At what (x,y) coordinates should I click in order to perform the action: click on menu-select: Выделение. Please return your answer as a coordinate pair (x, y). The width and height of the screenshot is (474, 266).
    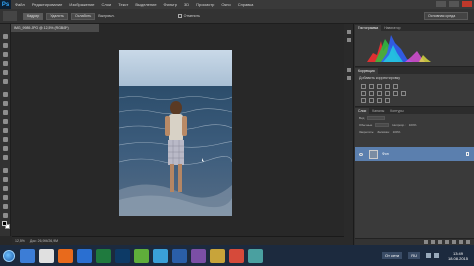
    Looking at the image, I should click on (145, 4).